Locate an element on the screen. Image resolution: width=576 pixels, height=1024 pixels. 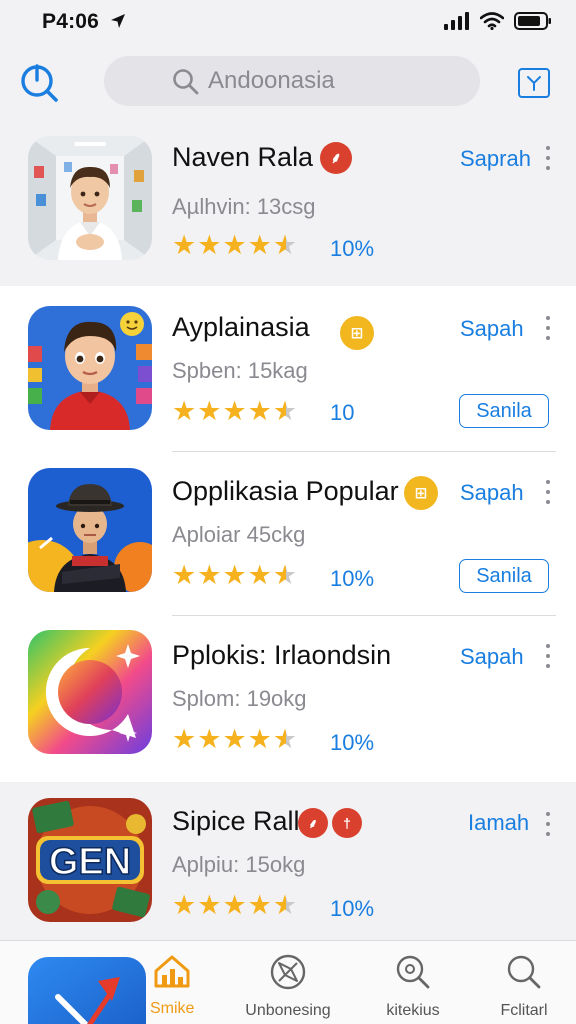
home-icon is located at coordinates (172, 971).